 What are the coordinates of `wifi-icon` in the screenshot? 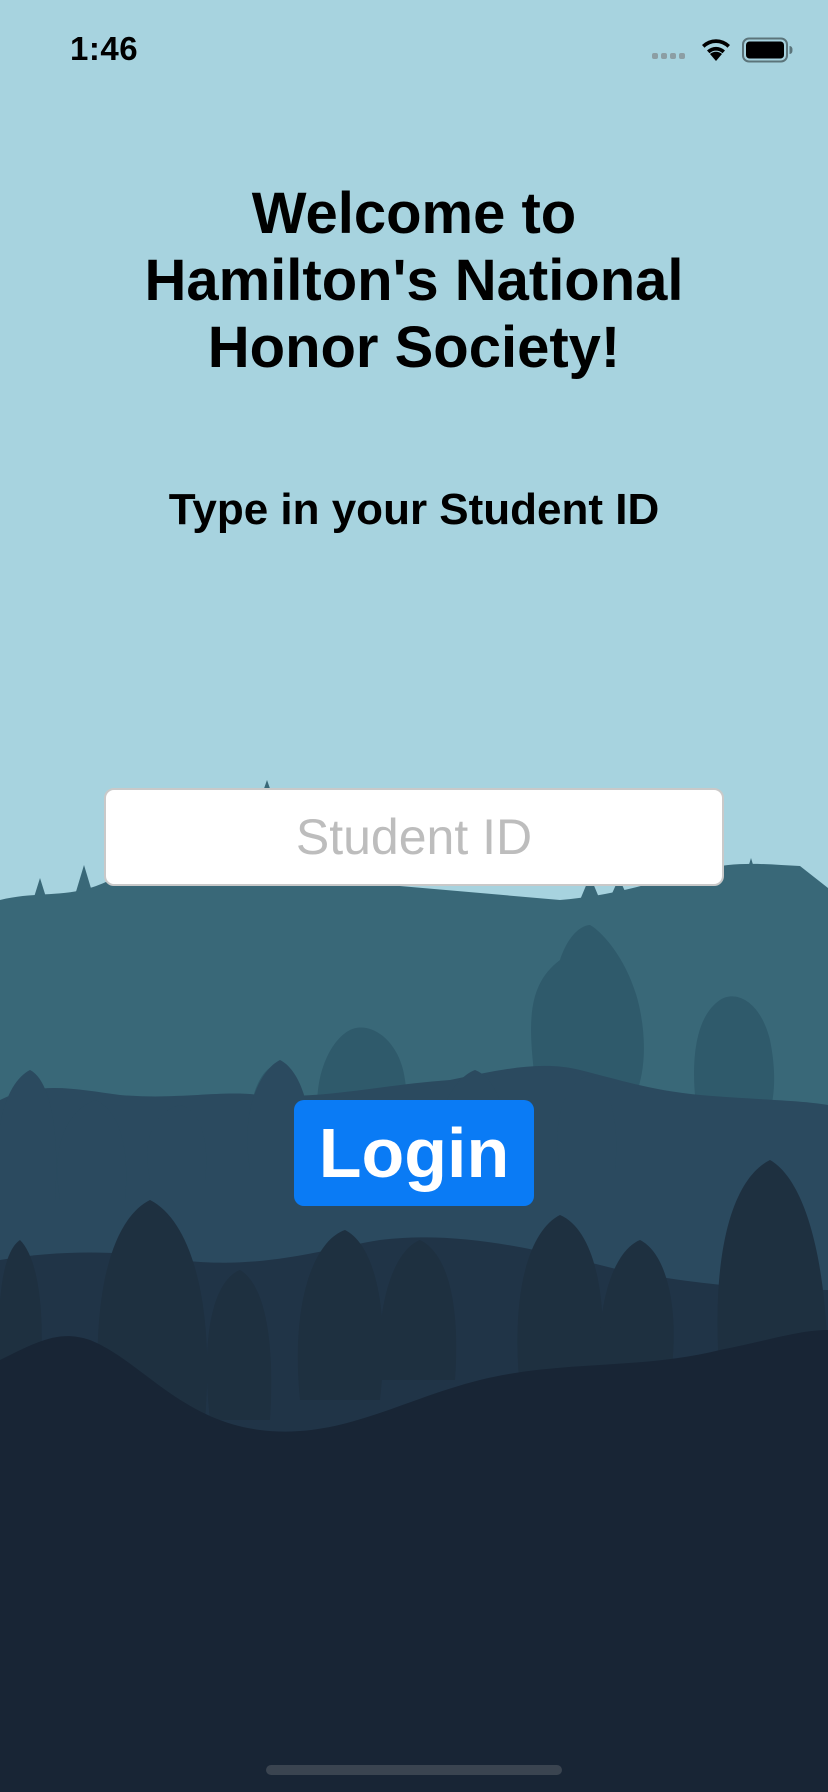 It's located at (716, 50).